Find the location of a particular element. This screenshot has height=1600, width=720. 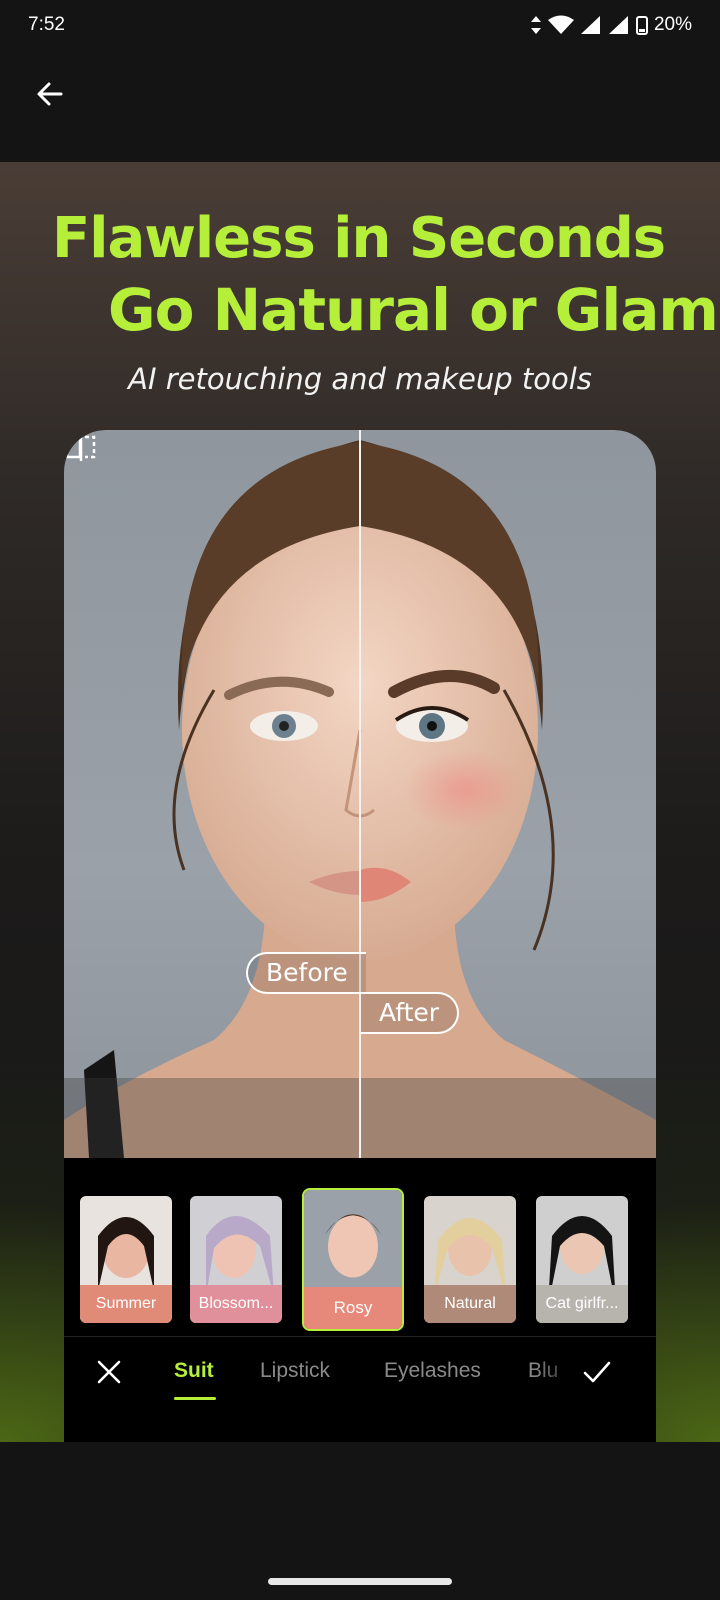

close-icon is located at coordinates (109, 1372).